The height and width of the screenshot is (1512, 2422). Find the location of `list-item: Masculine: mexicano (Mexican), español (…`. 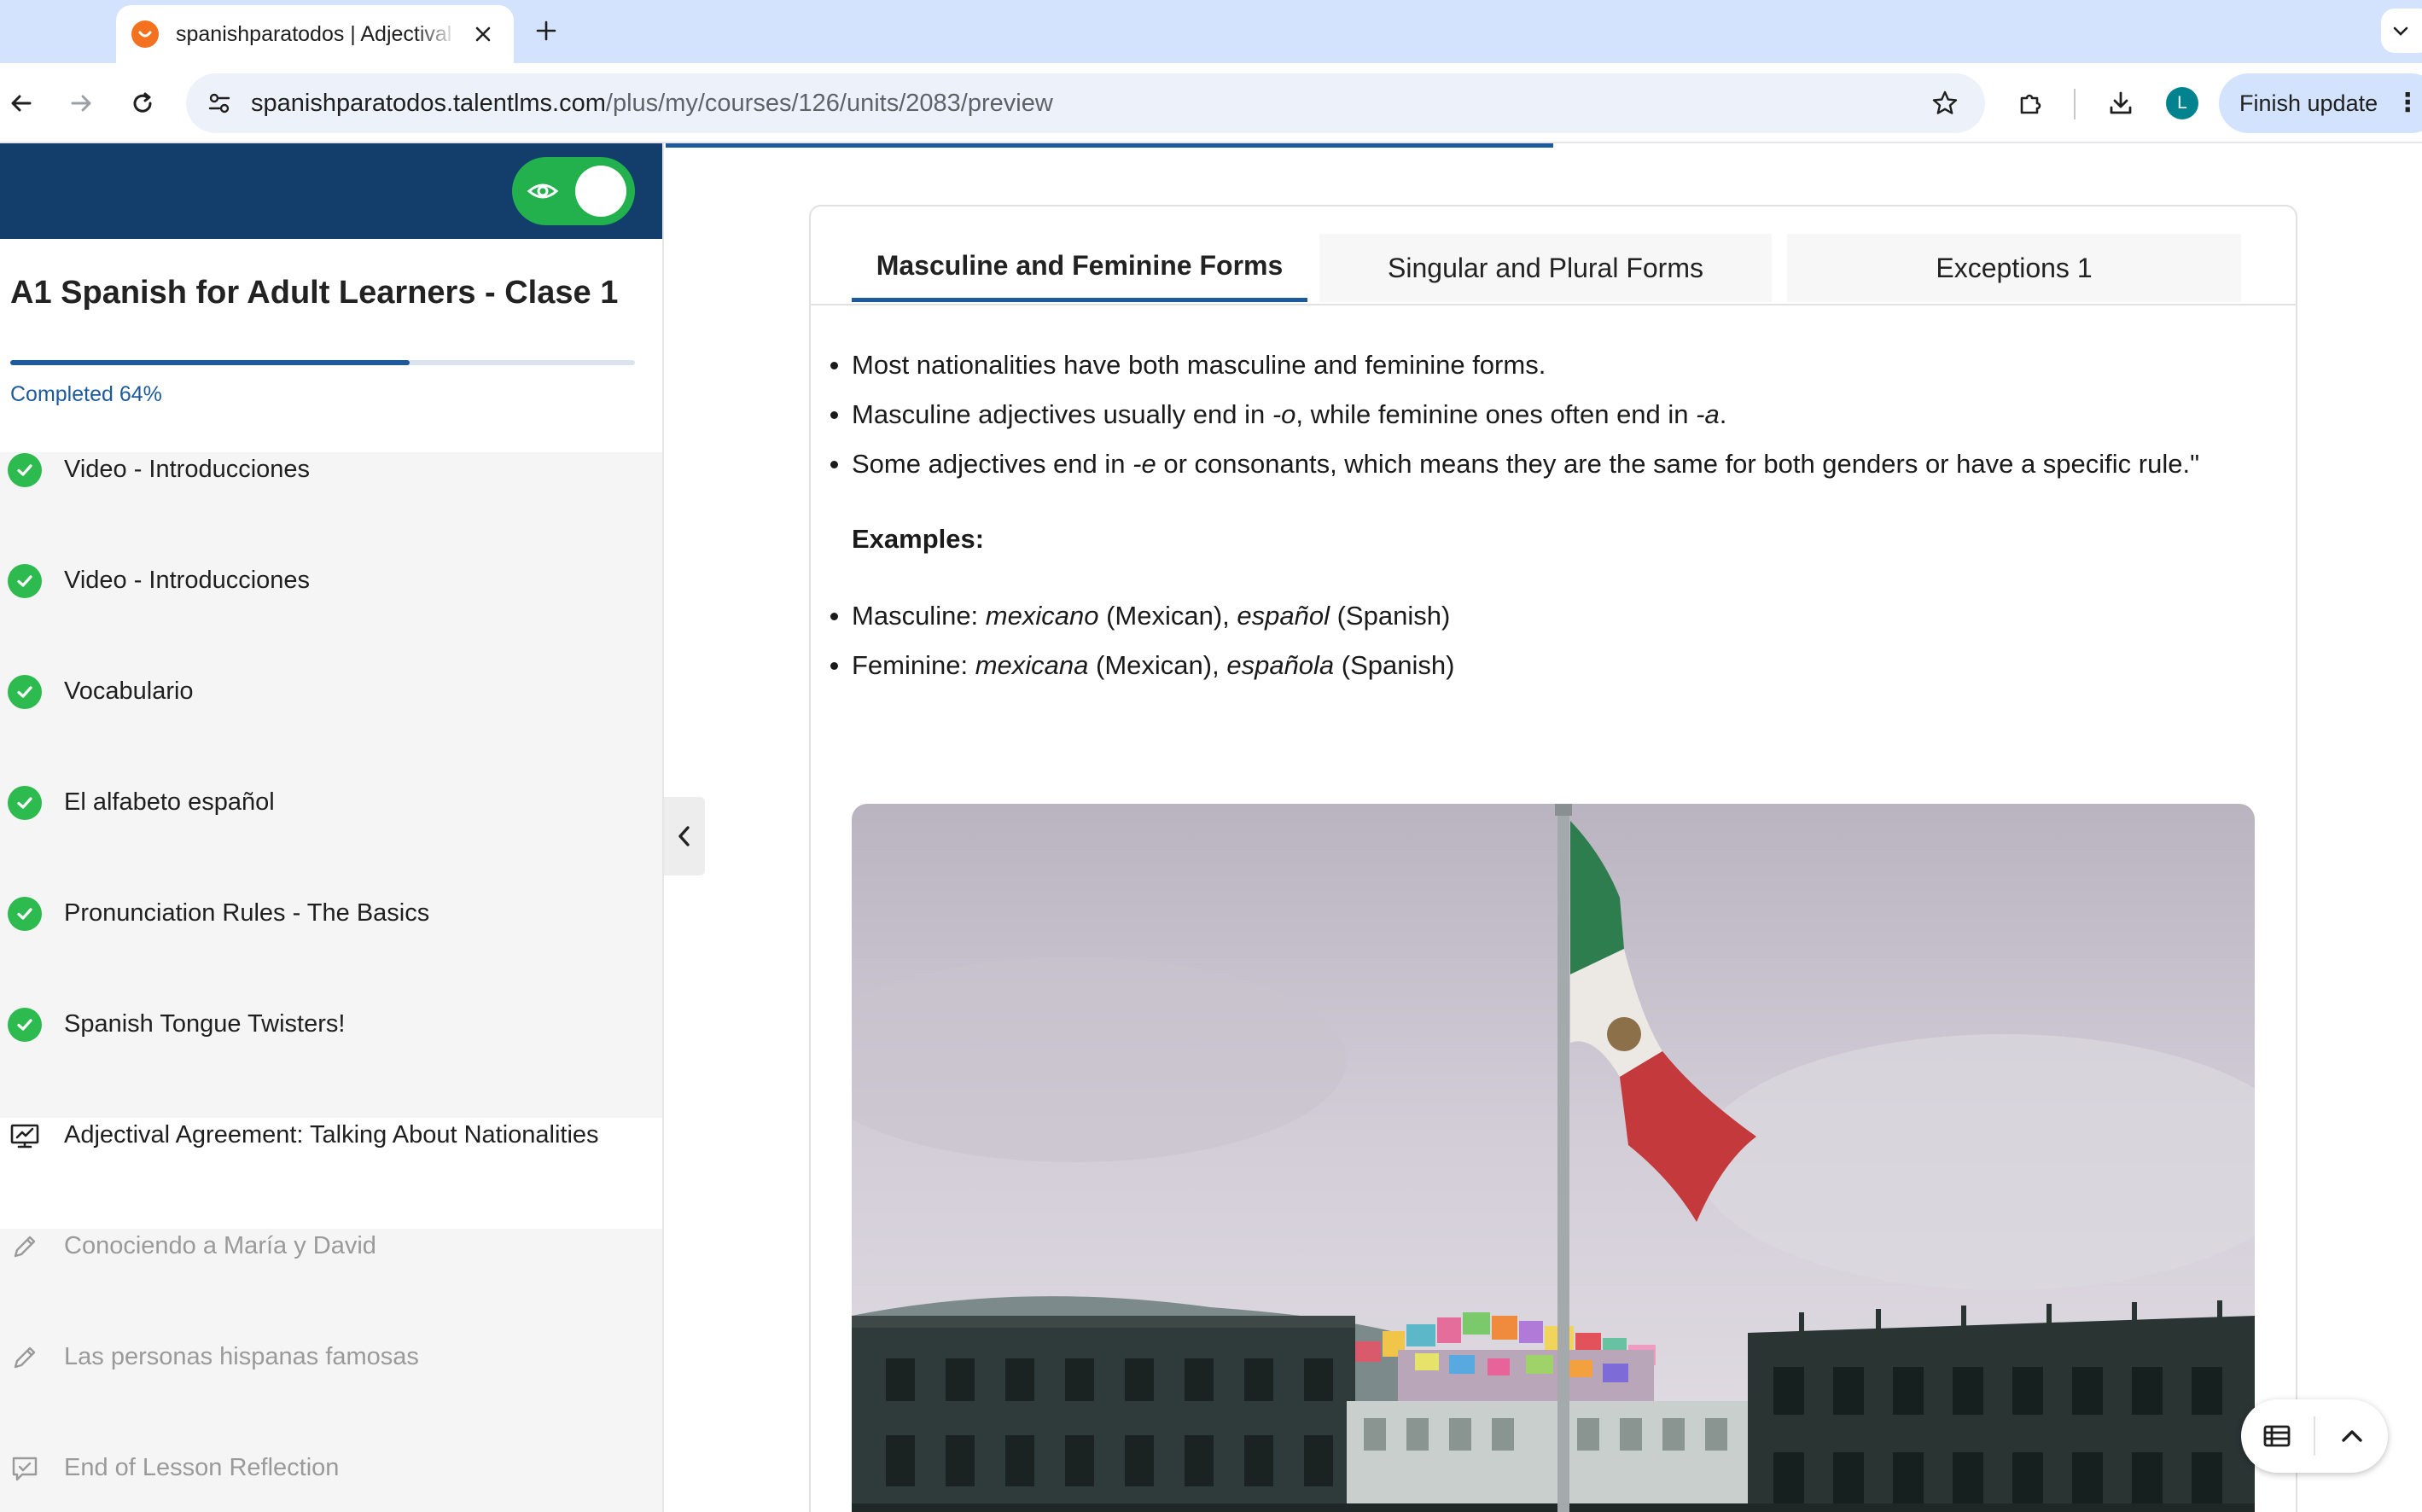

list-item: Masculine: mexicano (Mexican), español (… is located at coordinates (1549, 623).